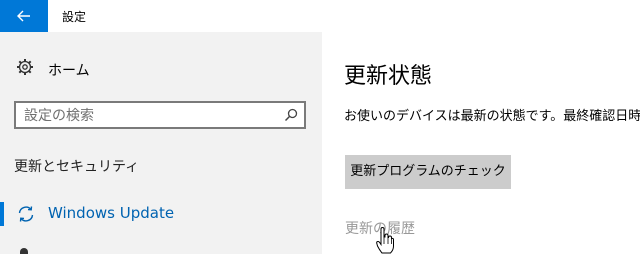 The width and height of the screenshot is (640, 254). What do you see at coordinates (25, 67) in the screenshot?
I see `gear-icon` at bounding box center [25, 67].